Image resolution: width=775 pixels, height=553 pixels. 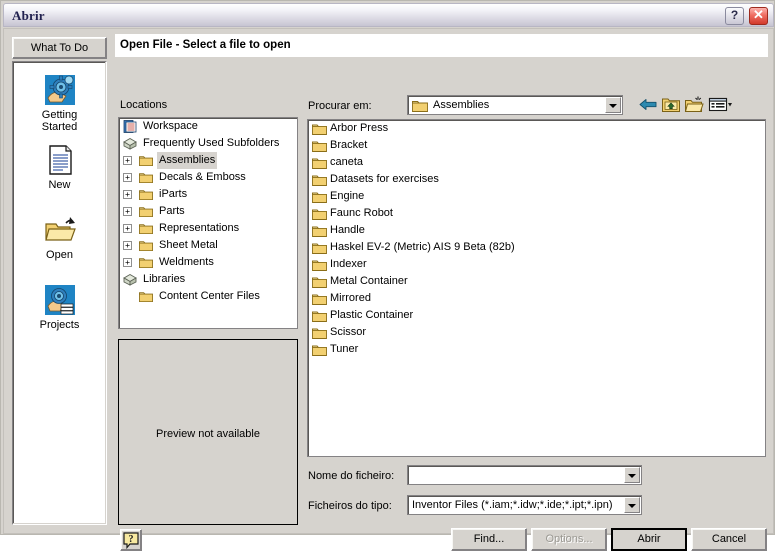 I want to click on sidebar-item-getting-started: Getting Started, so click(x=59, y=103).